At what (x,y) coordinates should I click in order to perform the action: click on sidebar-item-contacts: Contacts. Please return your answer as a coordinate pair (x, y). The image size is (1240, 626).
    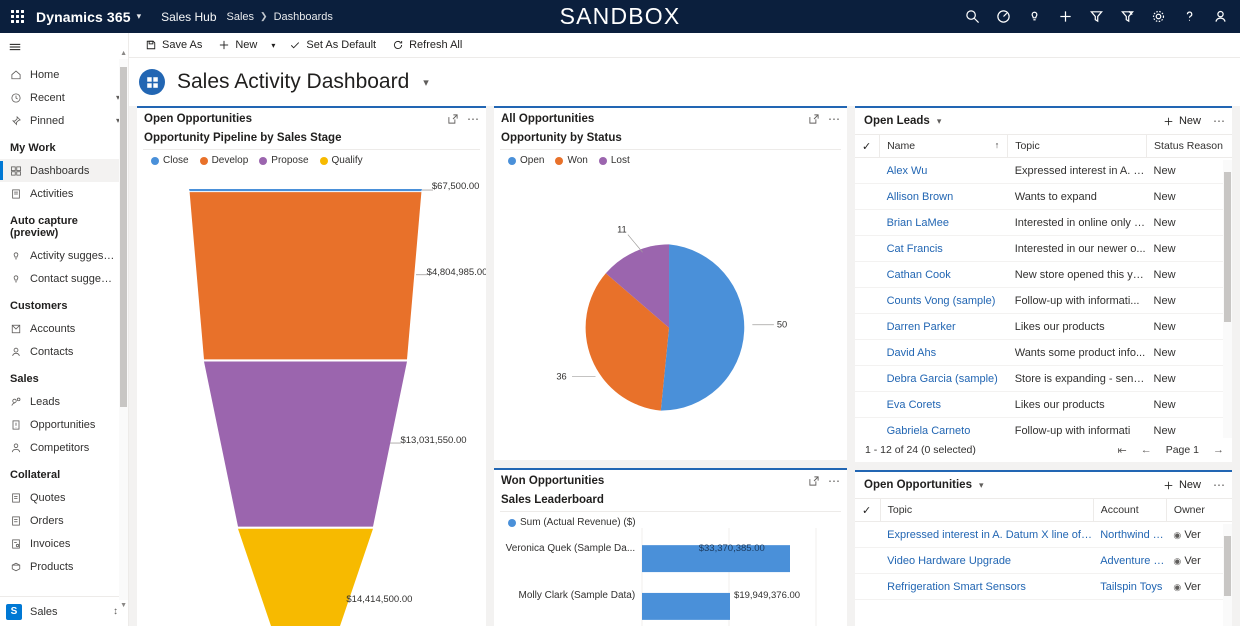
    Looking at the image, I should click on (64, 351).